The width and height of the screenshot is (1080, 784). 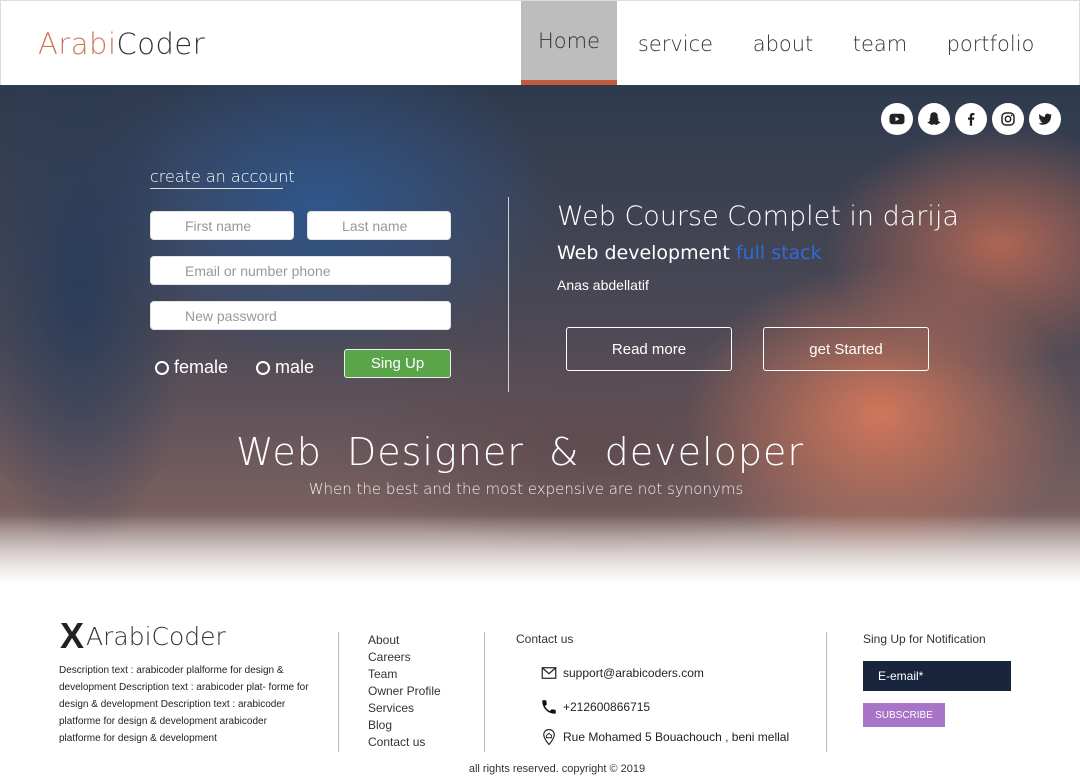 I want to click on footer-link-owner-profile: Owner Profile, so click(x=404, y=691).